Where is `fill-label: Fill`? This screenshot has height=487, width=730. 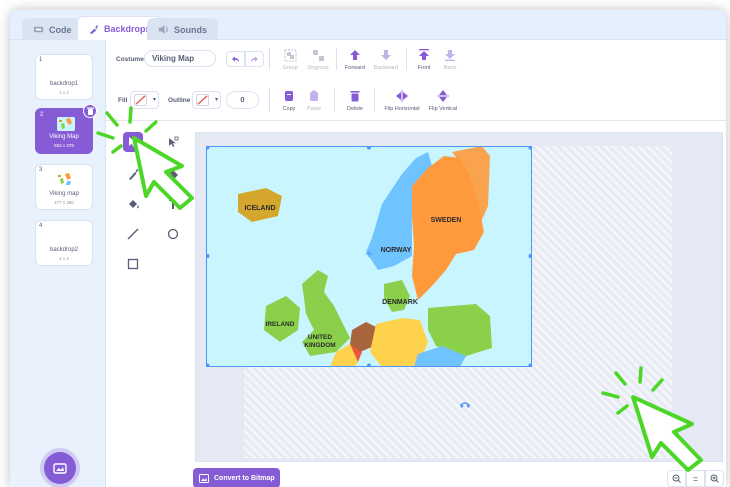 fill-label: Fill is located at coordinates (123, 100).